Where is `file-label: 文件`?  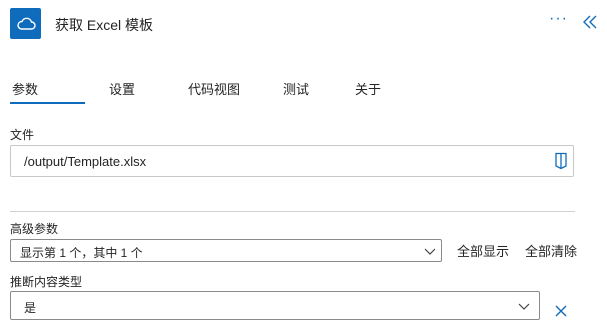 file-label: 文件 is located at coordinates (22, 135).